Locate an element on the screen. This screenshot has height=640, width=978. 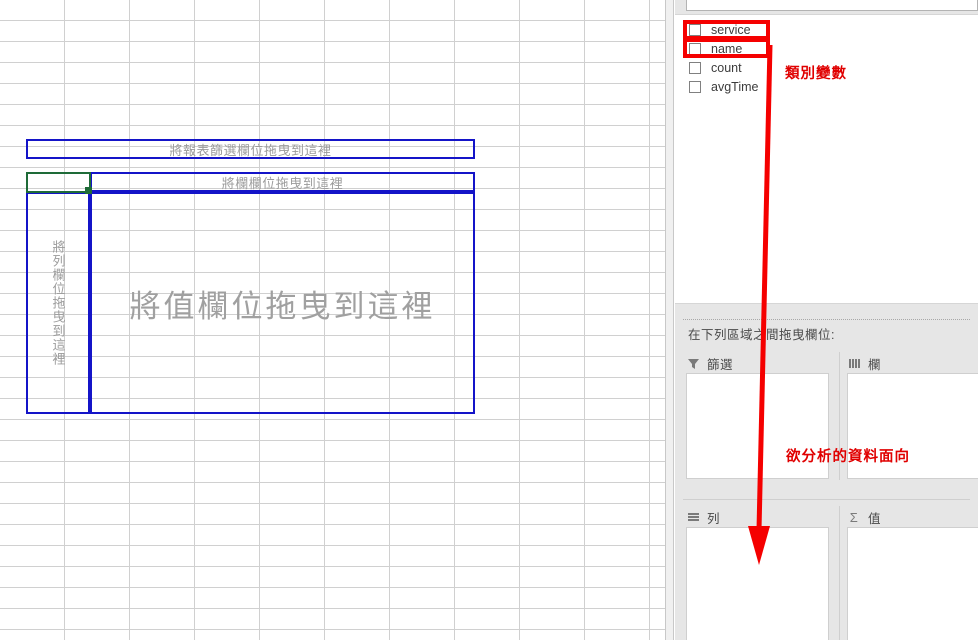
pivot-row-dropzone: 將列欄位拖曳到這裡 is located at coordinates (58, 303).